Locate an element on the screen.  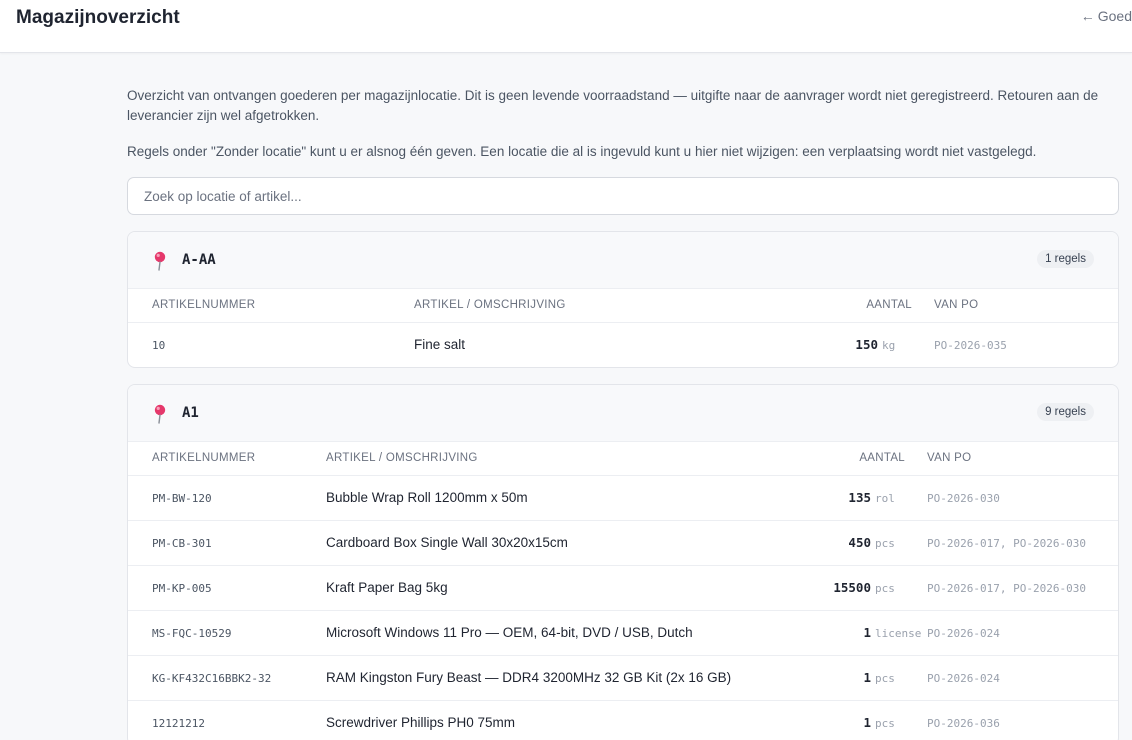
po-cell: PO-2026-035 is located at coordinates (970, 346).